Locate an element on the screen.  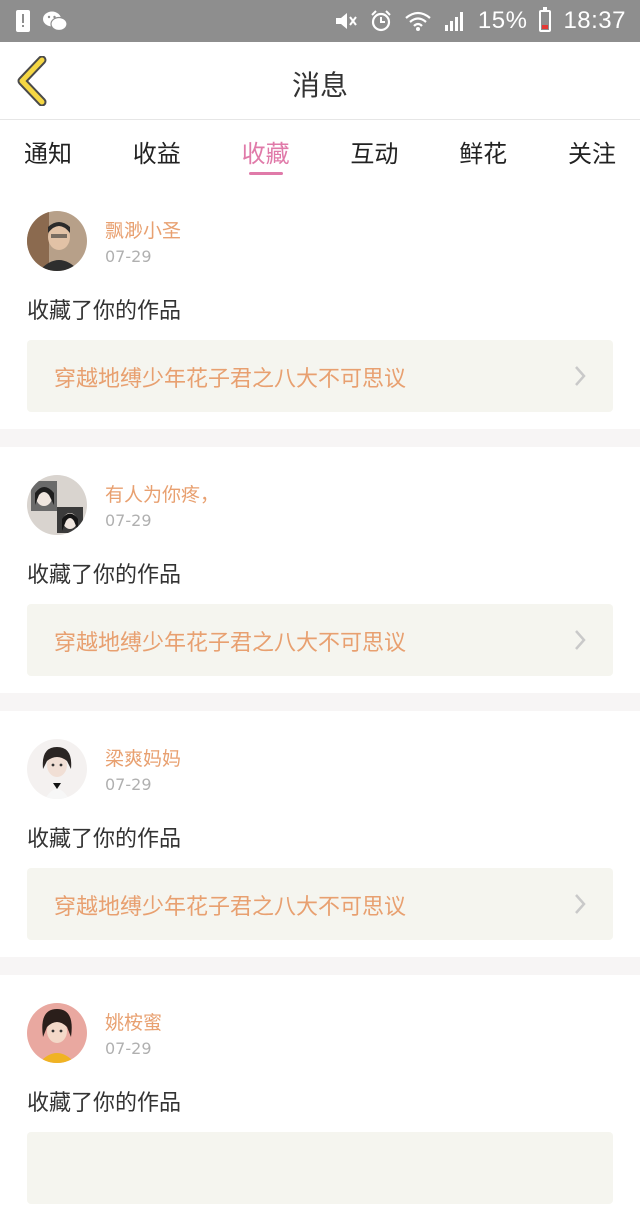
alert-icon is located at coordinates (23, 21).